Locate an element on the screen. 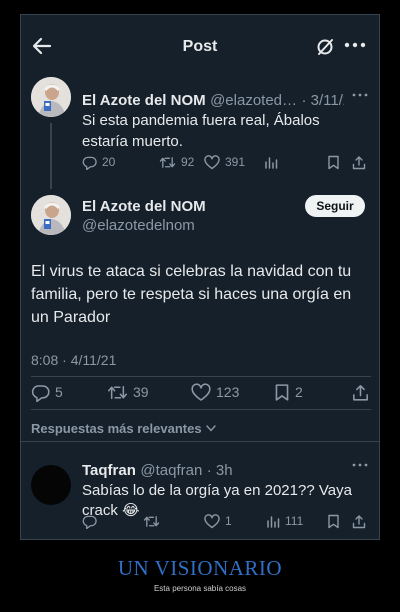 Image resolution: width=400 pixels, height=612 pixels. like-count: 391 is located at coordinates (235, 162).